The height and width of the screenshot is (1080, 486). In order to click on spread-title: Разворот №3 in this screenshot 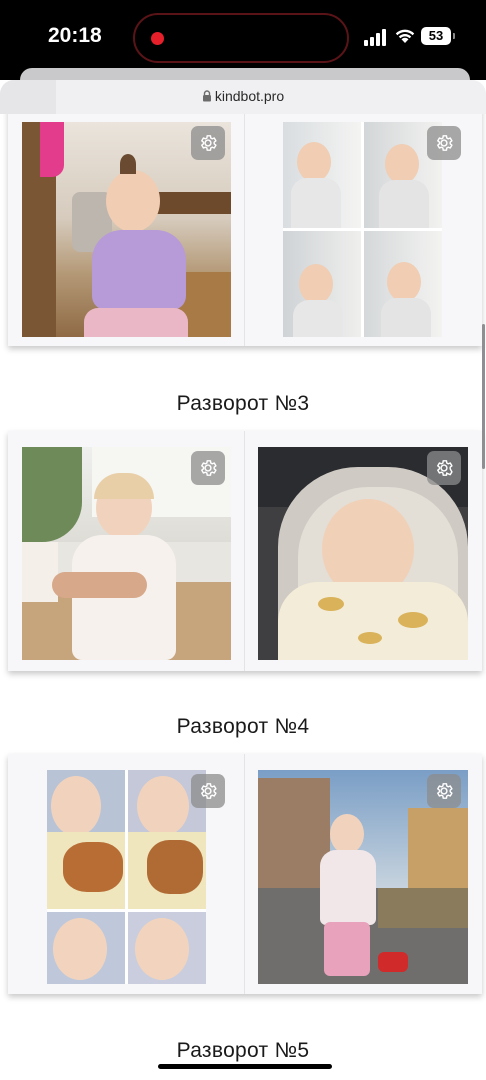, I will do `click(243, 403)`.